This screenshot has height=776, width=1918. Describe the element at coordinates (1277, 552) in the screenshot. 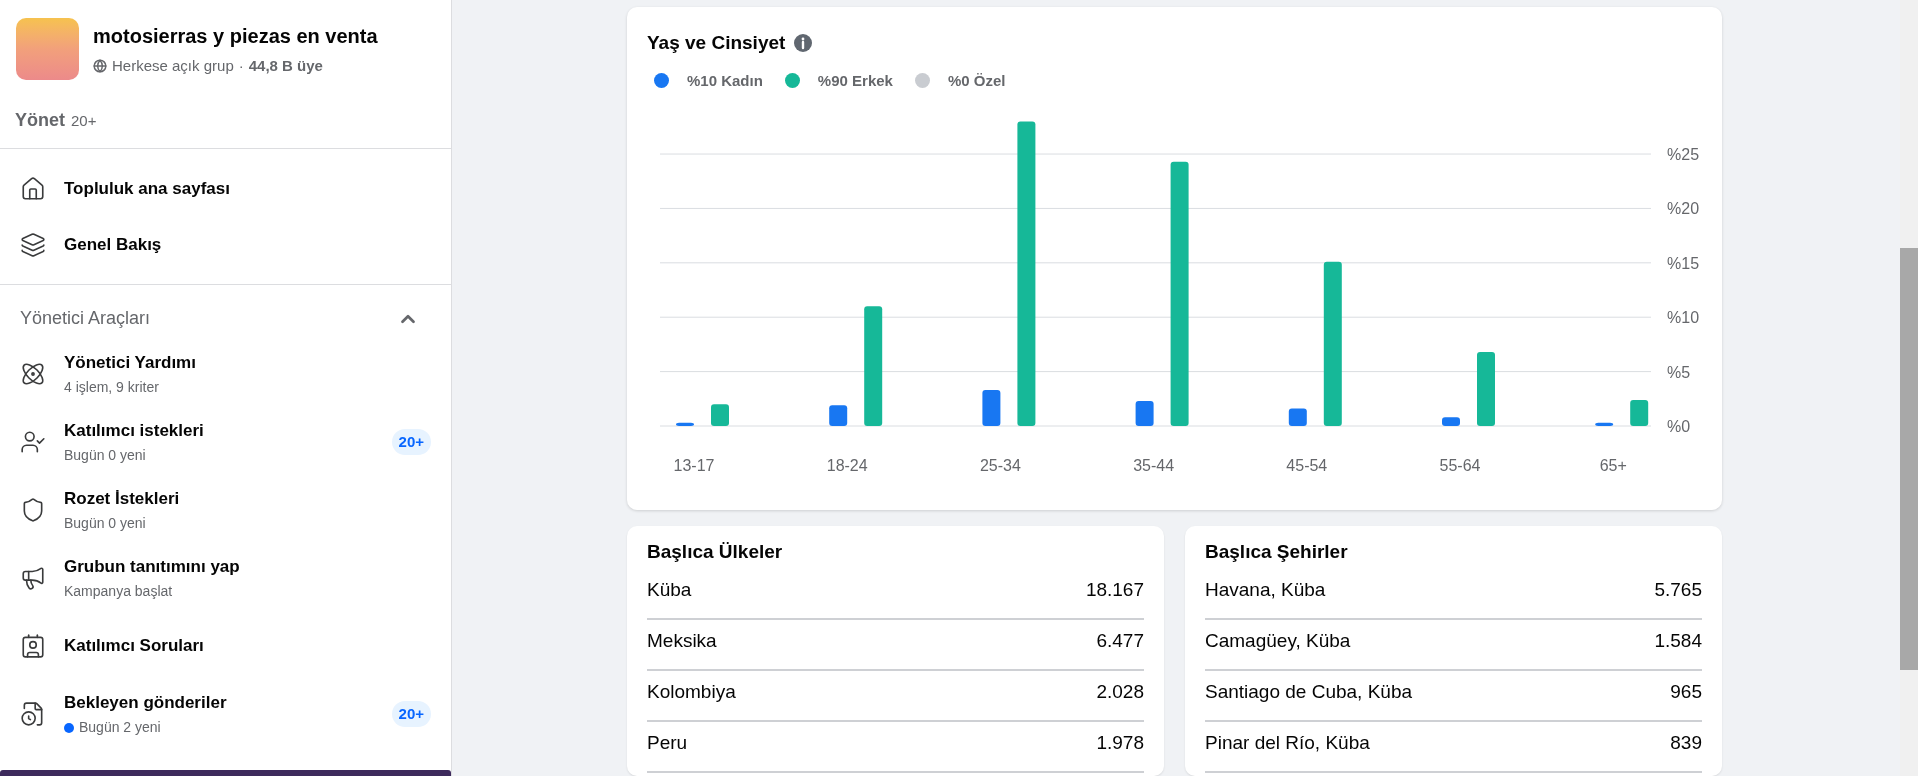

I see `card-title: Başlıca Şehirler` at that location.